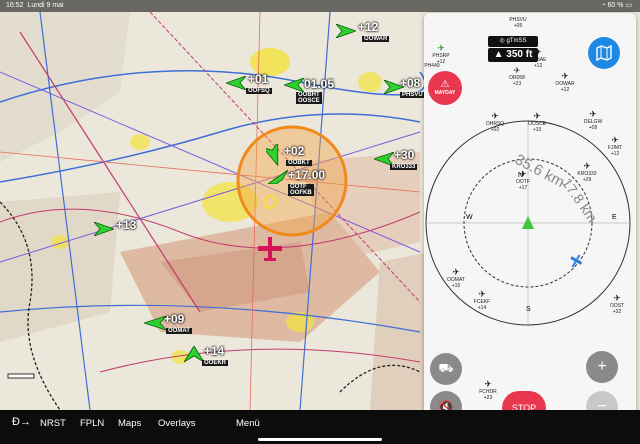  I want to click on map-target-label: +17.00, so click(307, 175).